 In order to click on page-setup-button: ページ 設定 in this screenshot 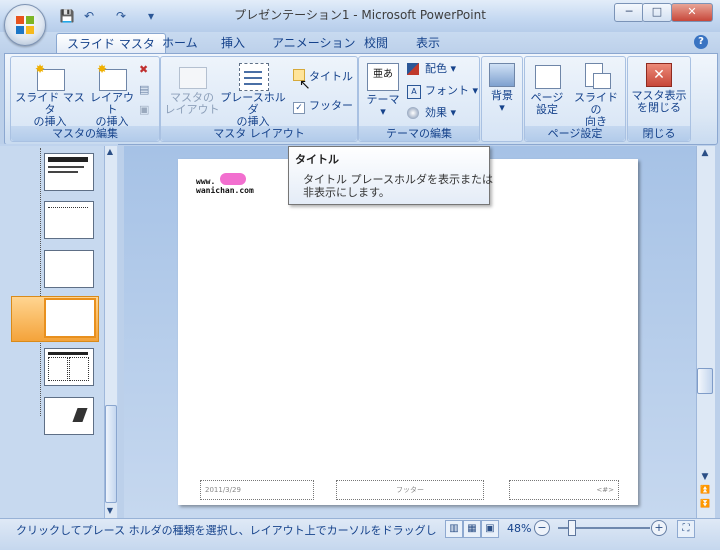, I will do `click(547, 89)`.